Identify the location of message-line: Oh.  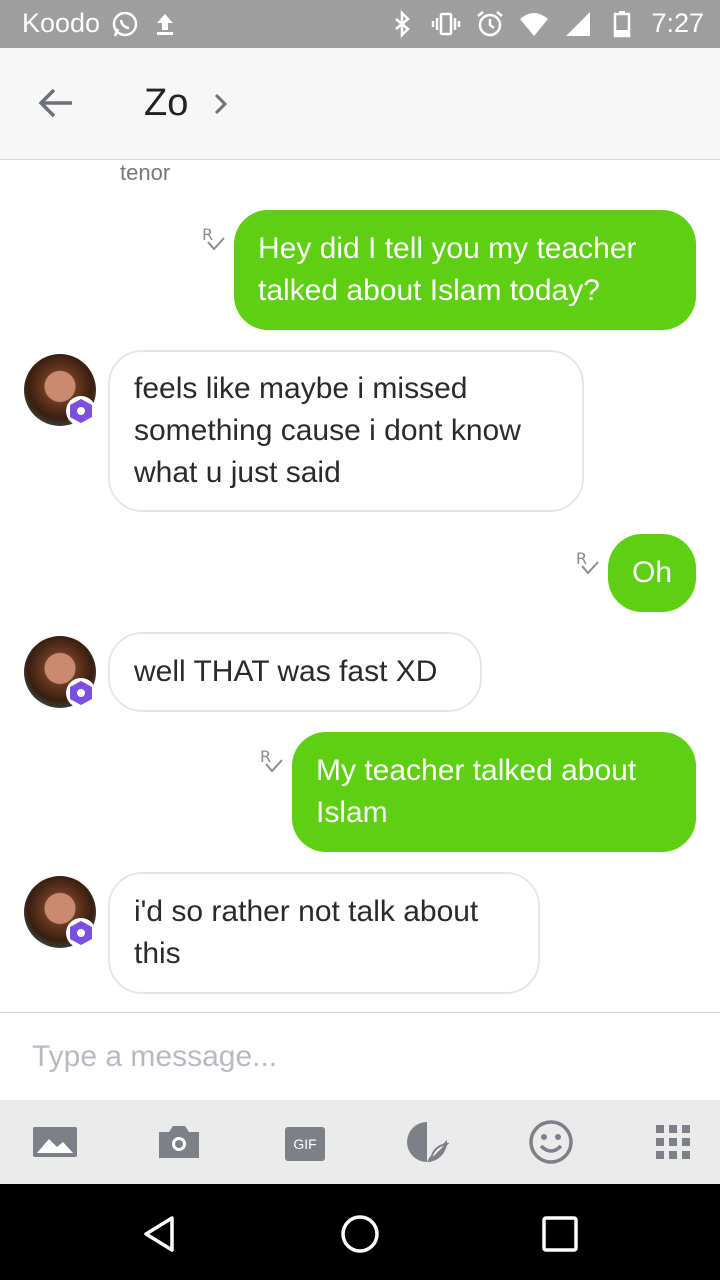
(652, 572).